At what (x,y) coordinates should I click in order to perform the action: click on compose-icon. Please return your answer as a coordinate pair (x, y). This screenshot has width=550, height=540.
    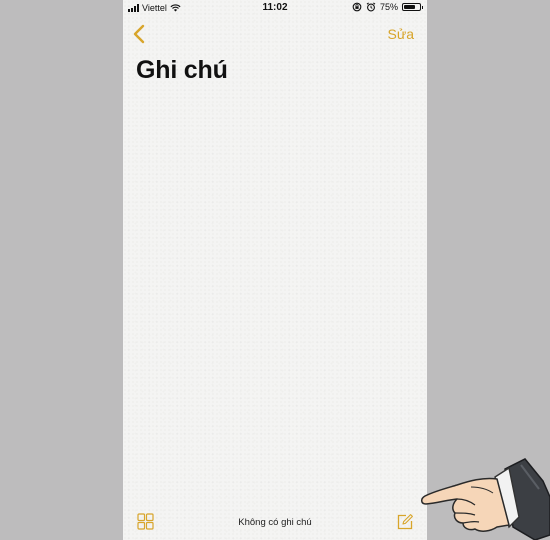
    Looking at the image, I should click on (405, 522).